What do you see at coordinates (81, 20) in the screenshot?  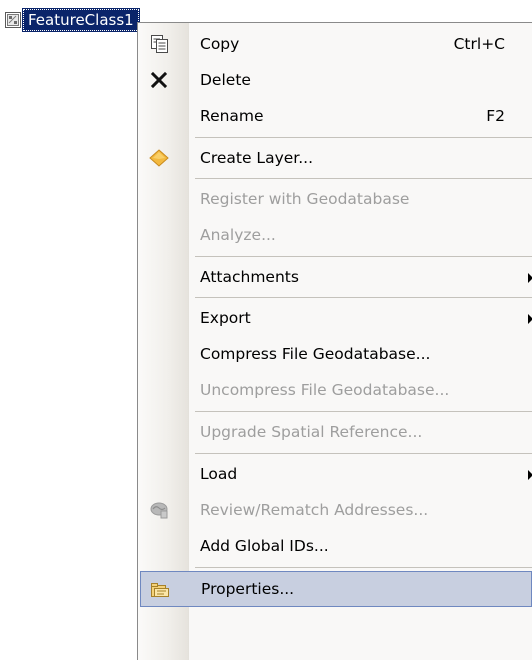 I see `tree-node-label: FeatureClass1` at bounding box center [81, 20].